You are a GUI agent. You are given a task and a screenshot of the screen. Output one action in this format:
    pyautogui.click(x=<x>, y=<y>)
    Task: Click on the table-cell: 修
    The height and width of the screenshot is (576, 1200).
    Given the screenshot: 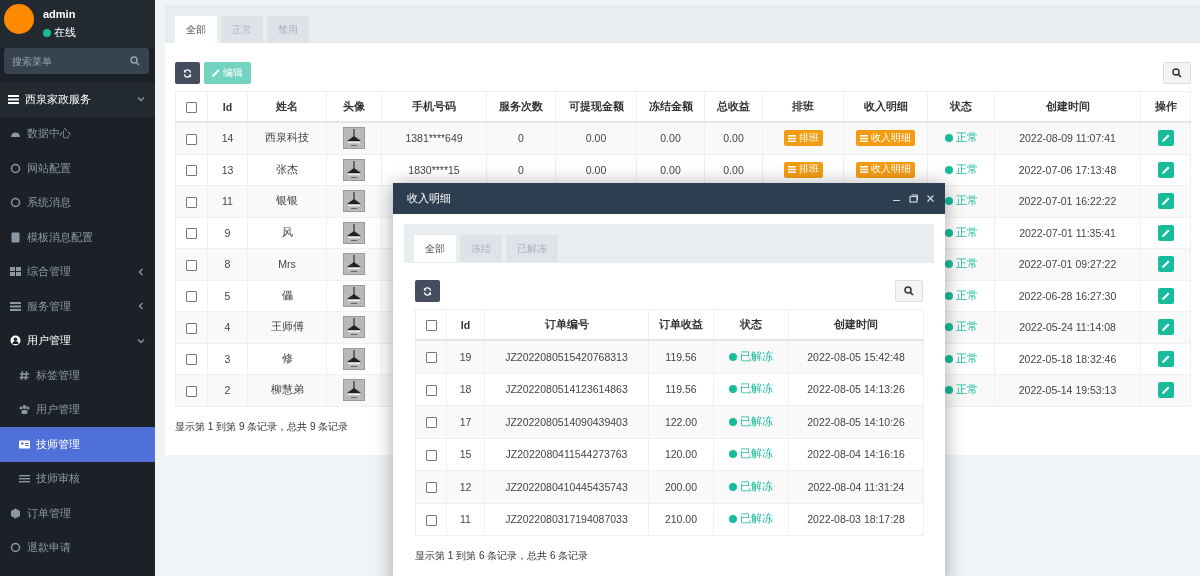 What is the action you would take?
    pyautogui.click(x=287, y=359)
    